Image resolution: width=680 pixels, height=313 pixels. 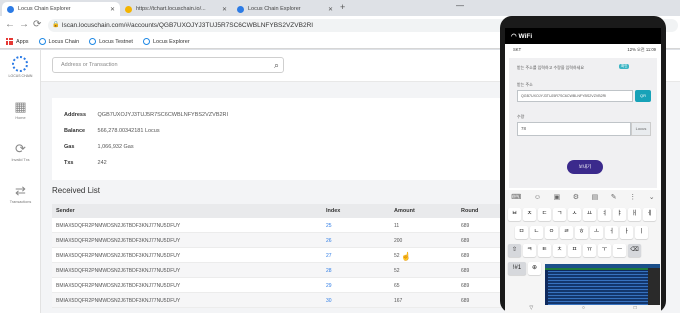 I want to click on tab-locus-explorer-1: Locus Chain Explorer ✕, so click(x=61, y=9).